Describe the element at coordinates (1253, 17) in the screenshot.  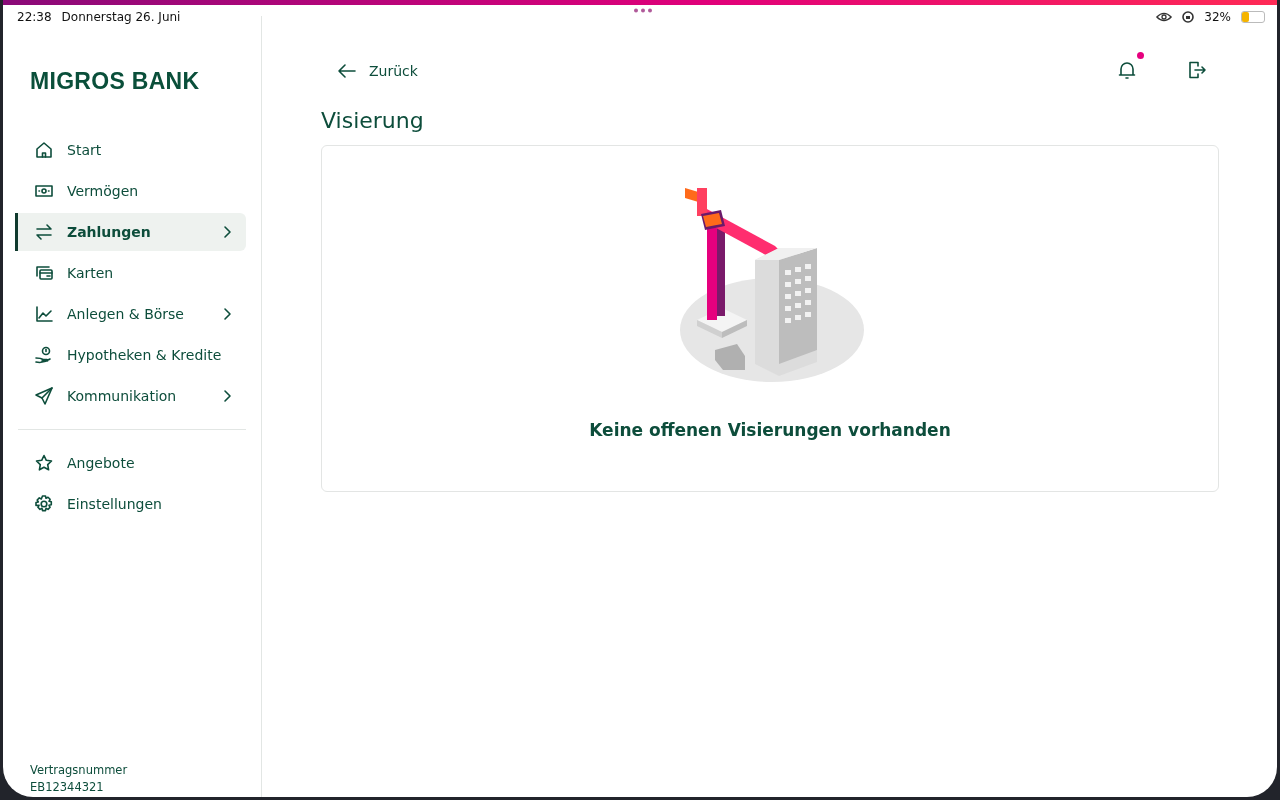
I see `battery-icon` at that location.